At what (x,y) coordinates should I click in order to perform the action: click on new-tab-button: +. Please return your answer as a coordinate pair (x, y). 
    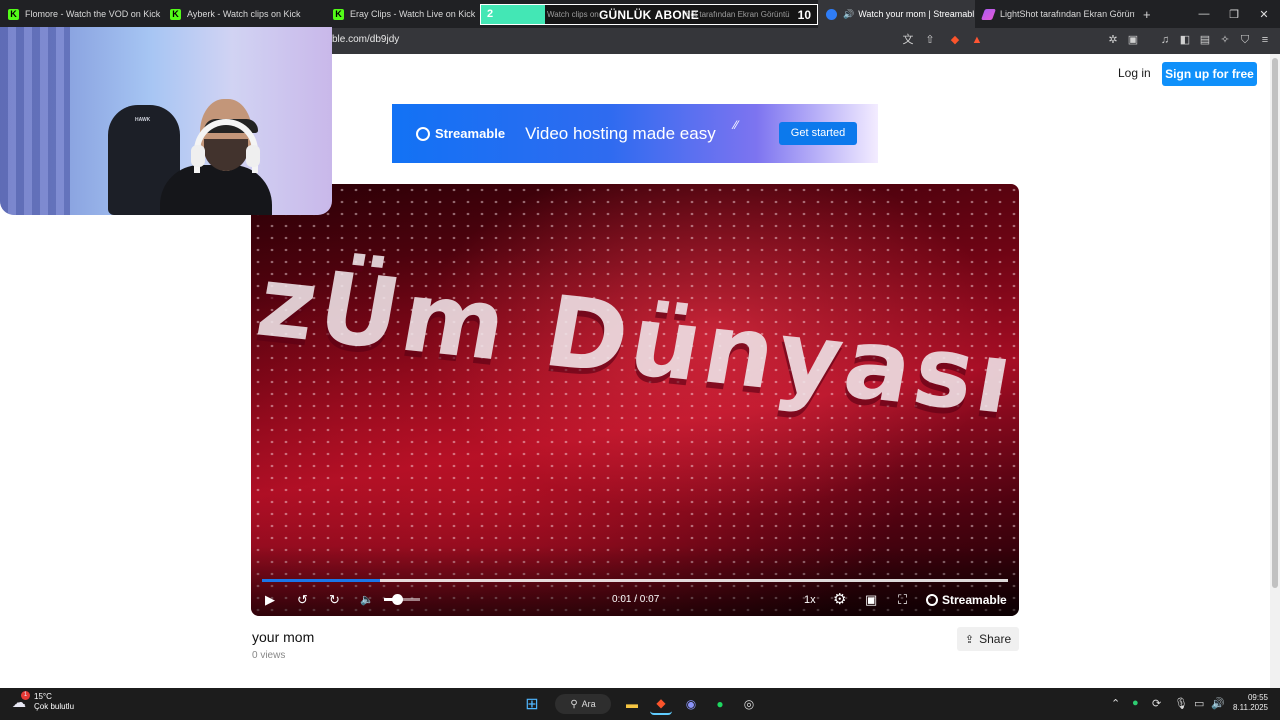
    Looking at the image, I should click on (1150, 14).